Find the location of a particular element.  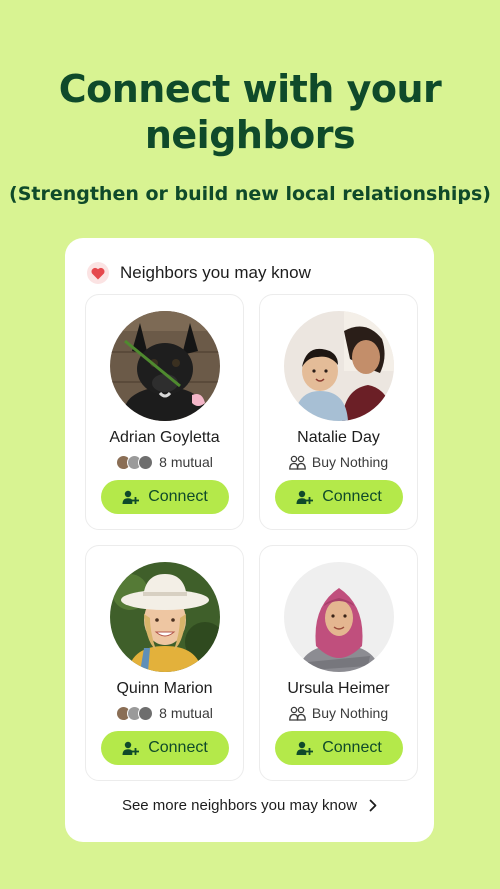

headline-line-2: neighbors is located at coordinates (250, 135).